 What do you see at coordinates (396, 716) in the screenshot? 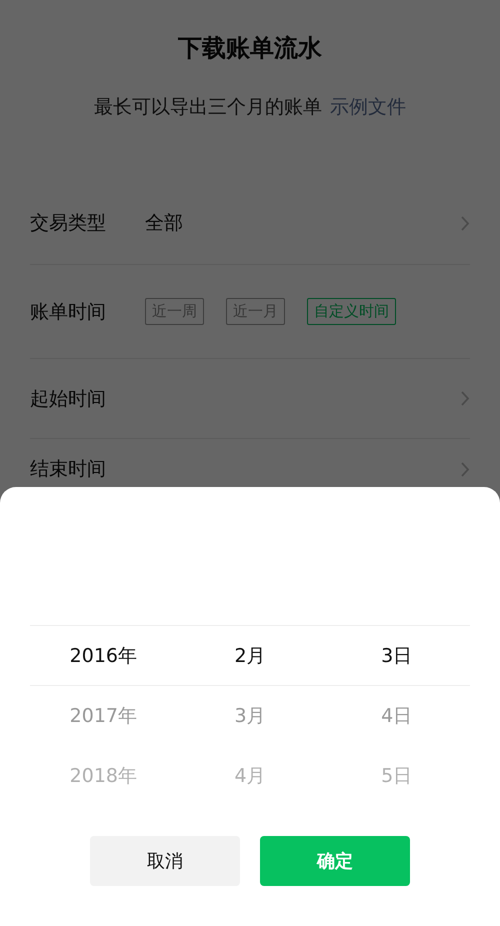
I see `picker-option: 4日` at bounding box center [396, 716].